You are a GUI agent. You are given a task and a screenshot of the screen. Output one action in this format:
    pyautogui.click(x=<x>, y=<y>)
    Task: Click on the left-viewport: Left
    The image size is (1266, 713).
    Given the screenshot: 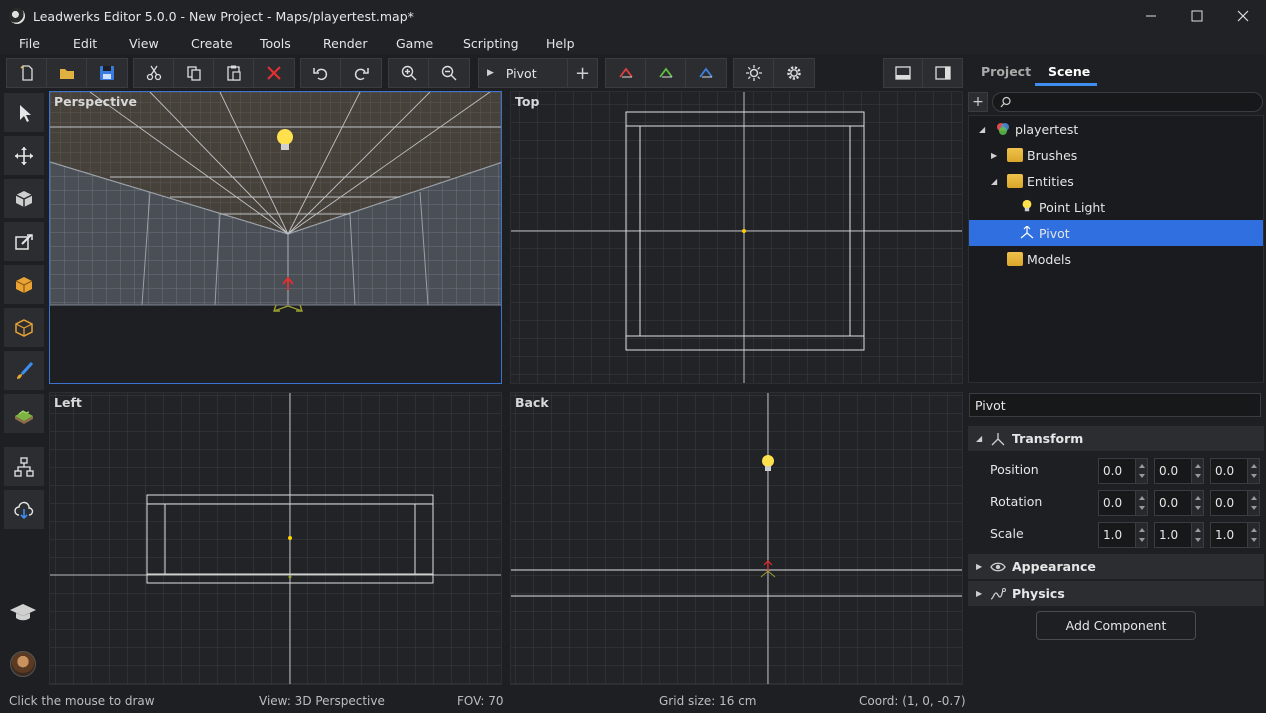 What is the action you would take?
    pyautogui.click(x=275, y=538)
    